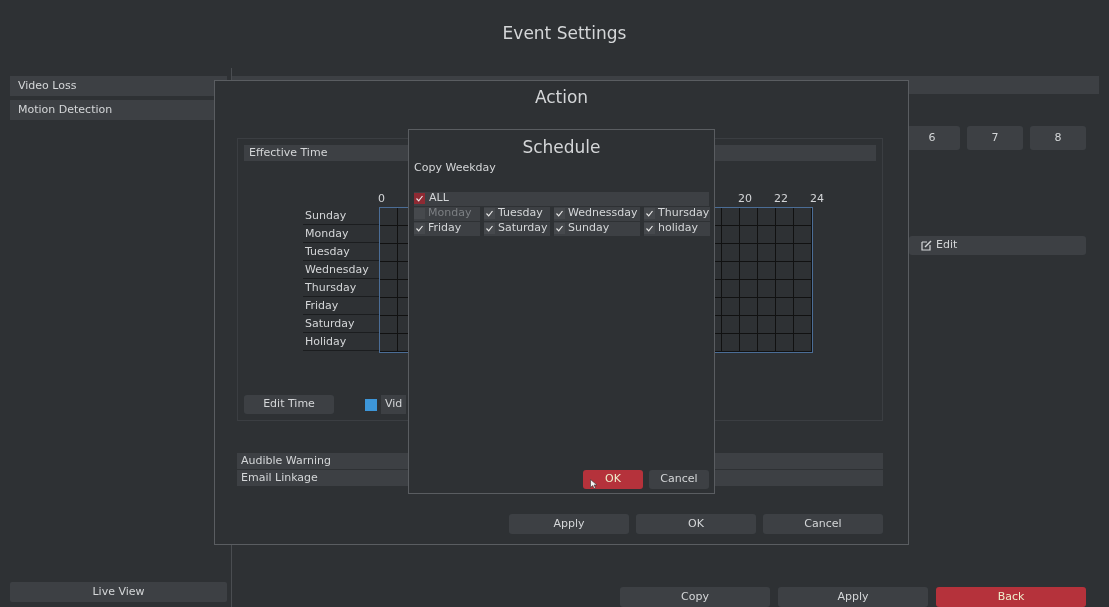  I want to click on dialog-title: Action, so click(561, 97).